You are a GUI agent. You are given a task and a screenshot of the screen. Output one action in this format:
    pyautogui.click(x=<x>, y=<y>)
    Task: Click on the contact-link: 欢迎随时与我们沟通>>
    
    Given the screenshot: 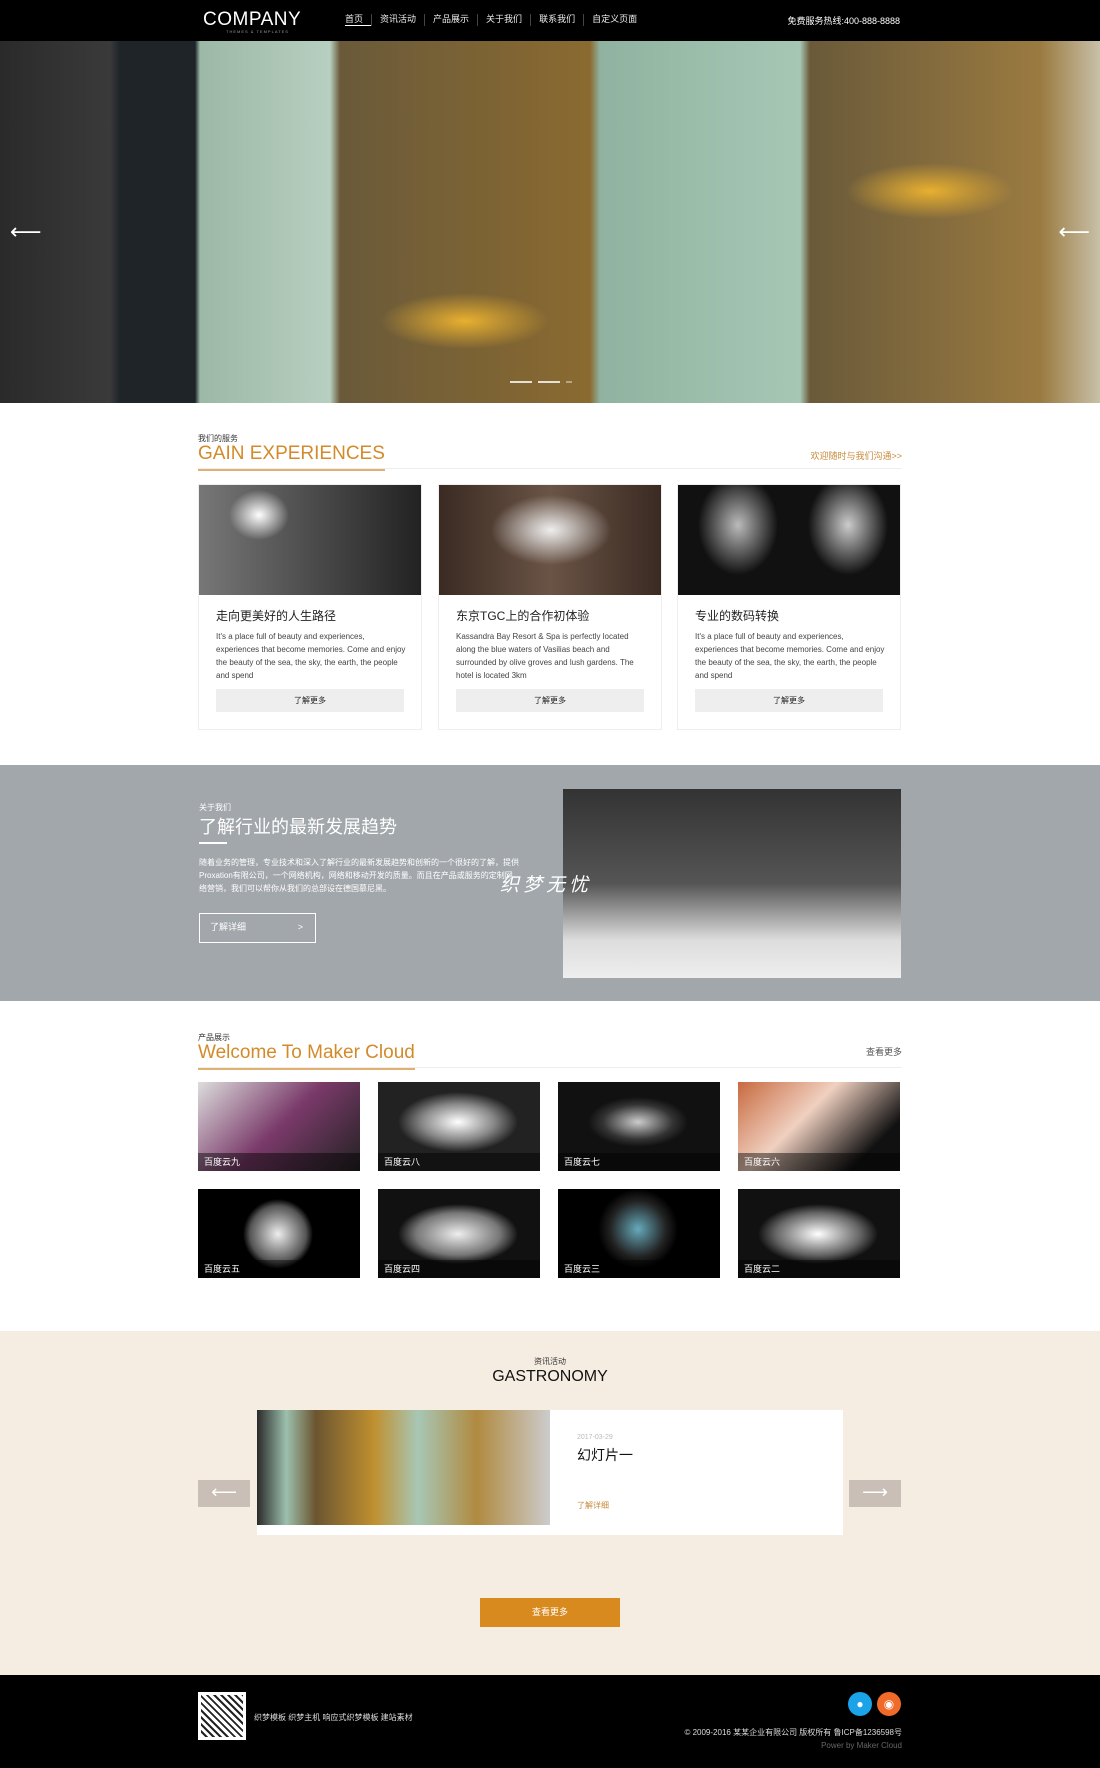 What is the action you would take?
    pyautogui.click(x=856, y=455)
    